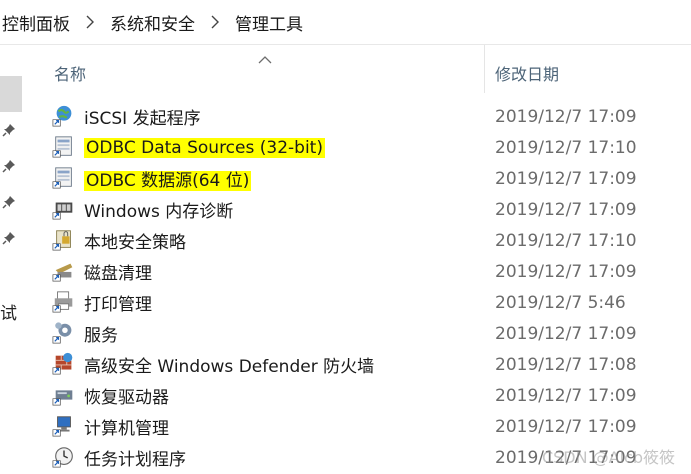 The image size is (691, 474). Describe the element at coordinates (65, 334) in the screenshot. I see `services-gear-icon` at that location.